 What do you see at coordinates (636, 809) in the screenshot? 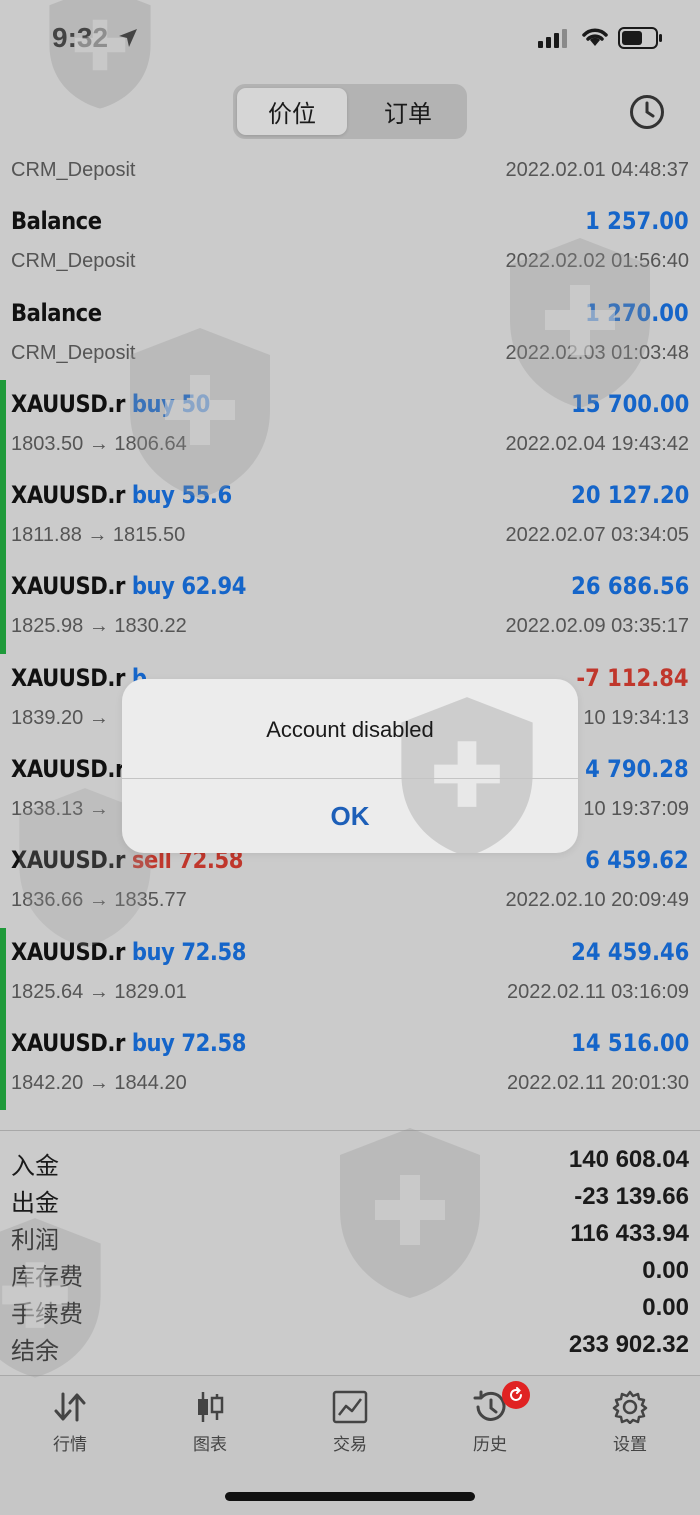
I see `row-date: 10 19:37:09` at bounding box center [636, 809].